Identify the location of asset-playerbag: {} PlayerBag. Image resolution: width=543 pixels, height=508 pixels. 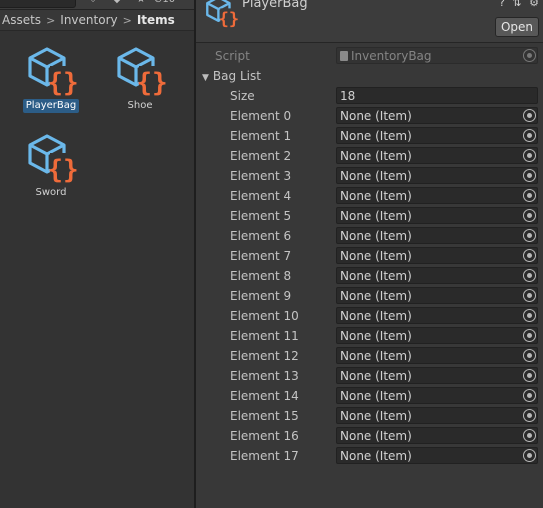
(51, 78).